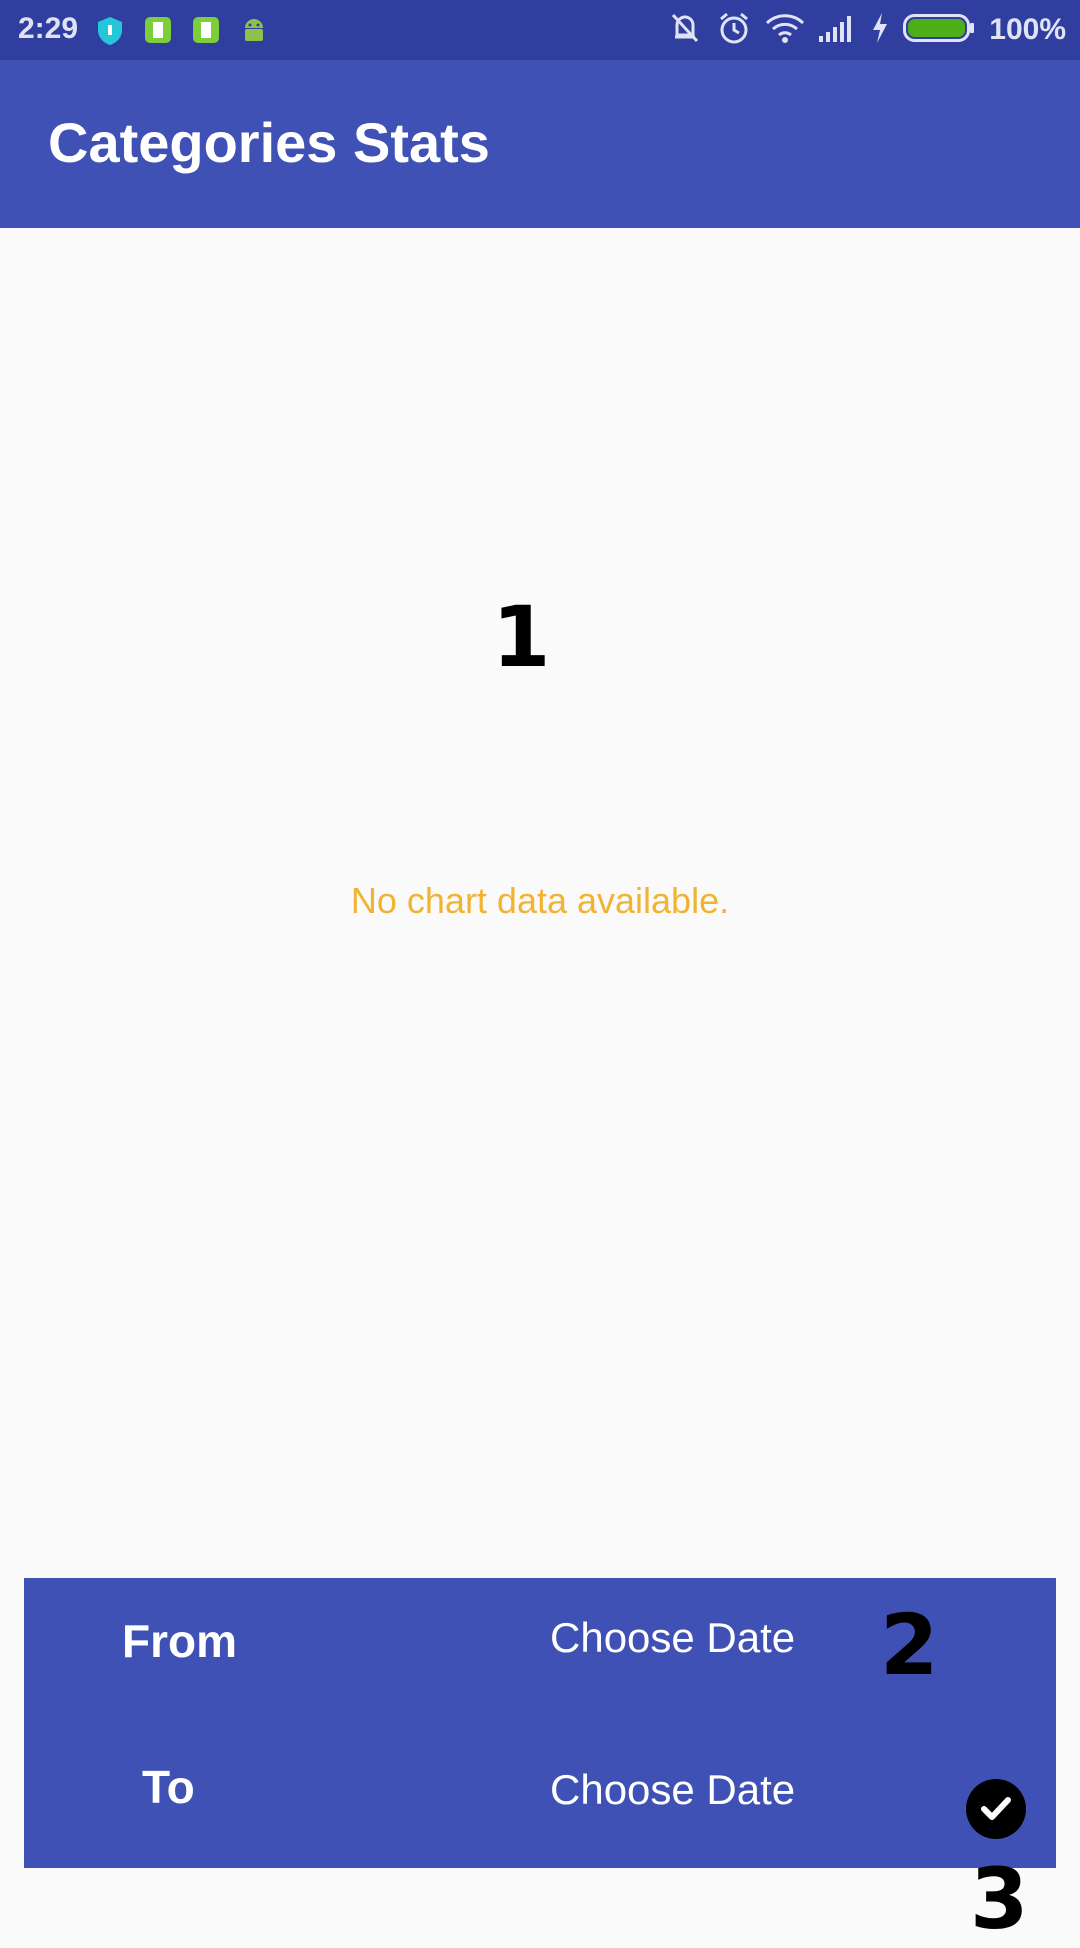 Image resolution: width=1080 pixels, height=1948 pixels. I want to click on status-time: 2:29, so click(48, 28).